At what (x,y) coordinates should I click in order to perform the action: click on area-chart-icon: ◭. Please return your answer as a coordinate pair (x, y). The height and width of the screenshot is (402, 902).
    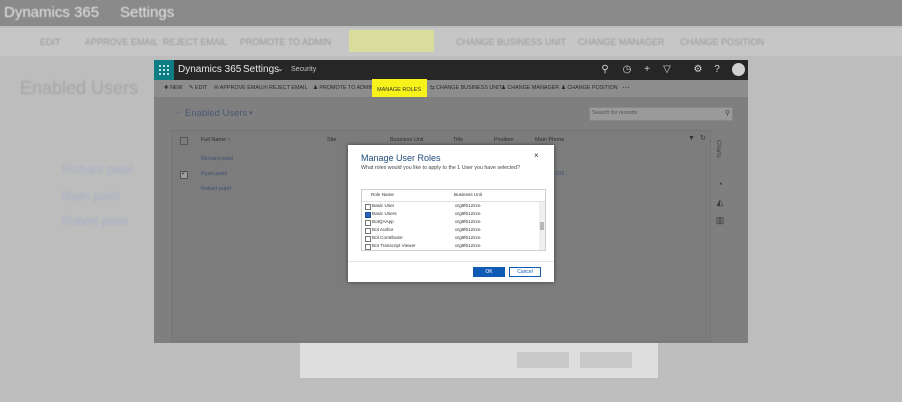
    Looking at the image, I should click on (720, 202).